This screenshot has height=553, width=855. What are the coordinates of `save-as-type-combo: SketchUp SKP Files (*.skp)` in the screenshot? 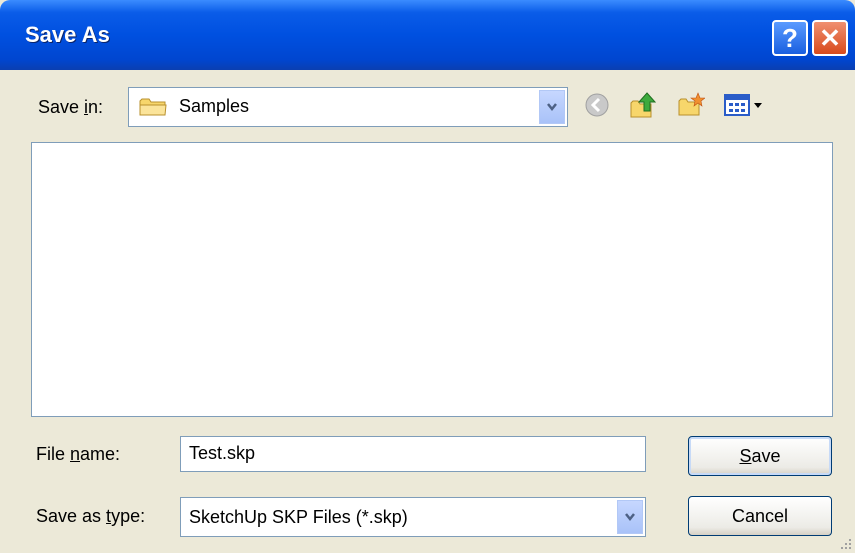 It's located at (413, 517).